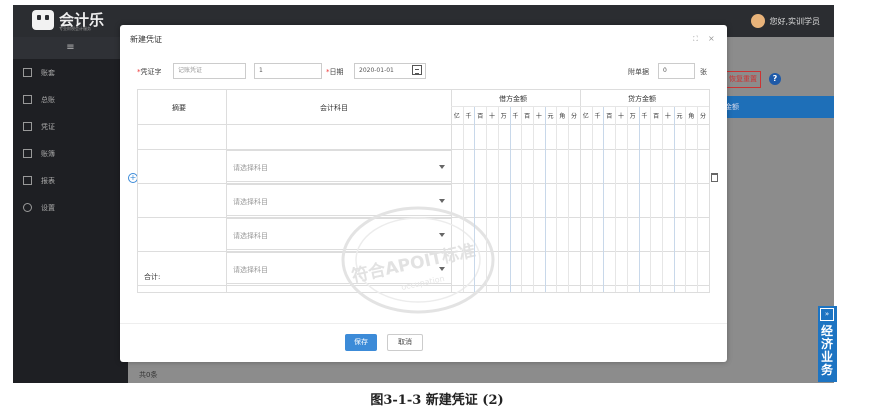 This screenshot has height=416, width=874. I want to click on dialog-title: 新建凭证, so click(146, 39).